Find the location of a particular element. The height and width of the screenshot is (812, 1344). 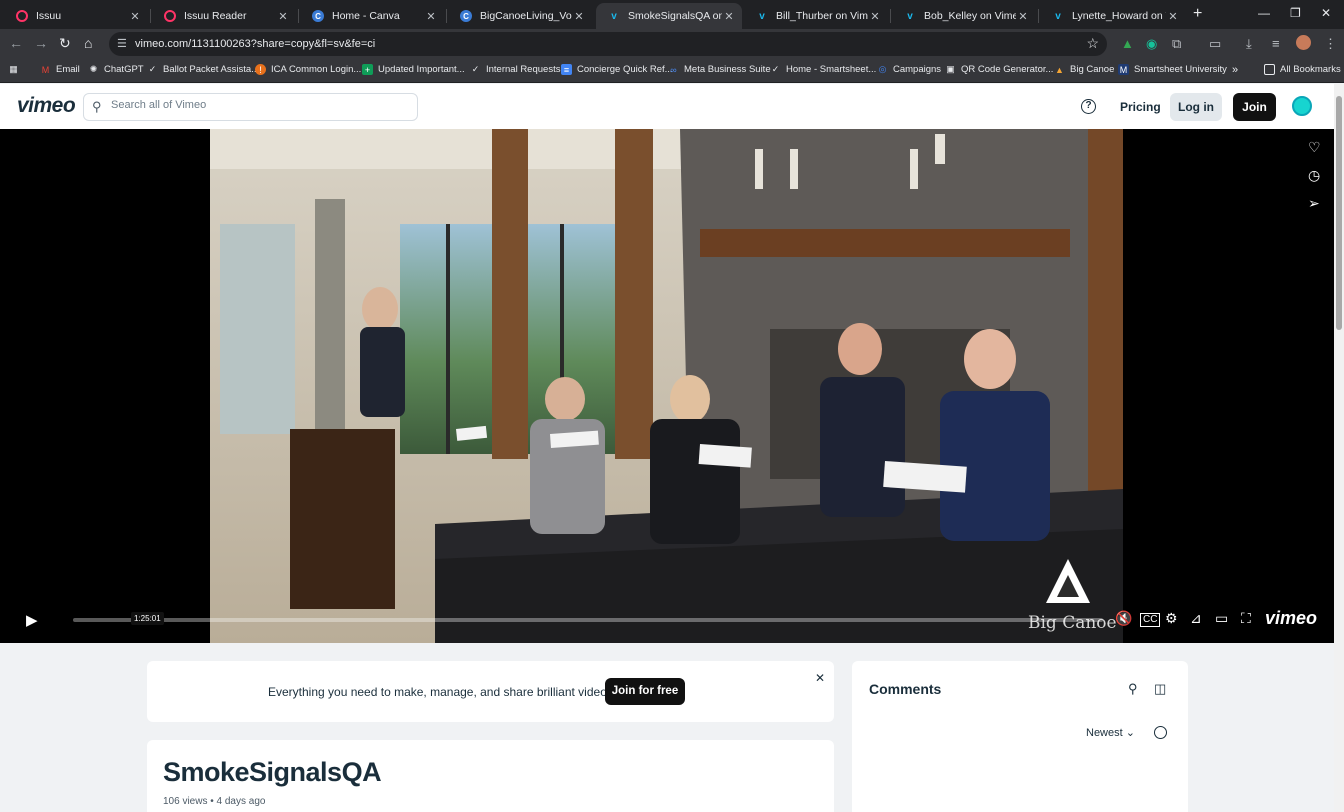

bookmark-item: ✺ ChatGPT is located at coordinates (116, 69).